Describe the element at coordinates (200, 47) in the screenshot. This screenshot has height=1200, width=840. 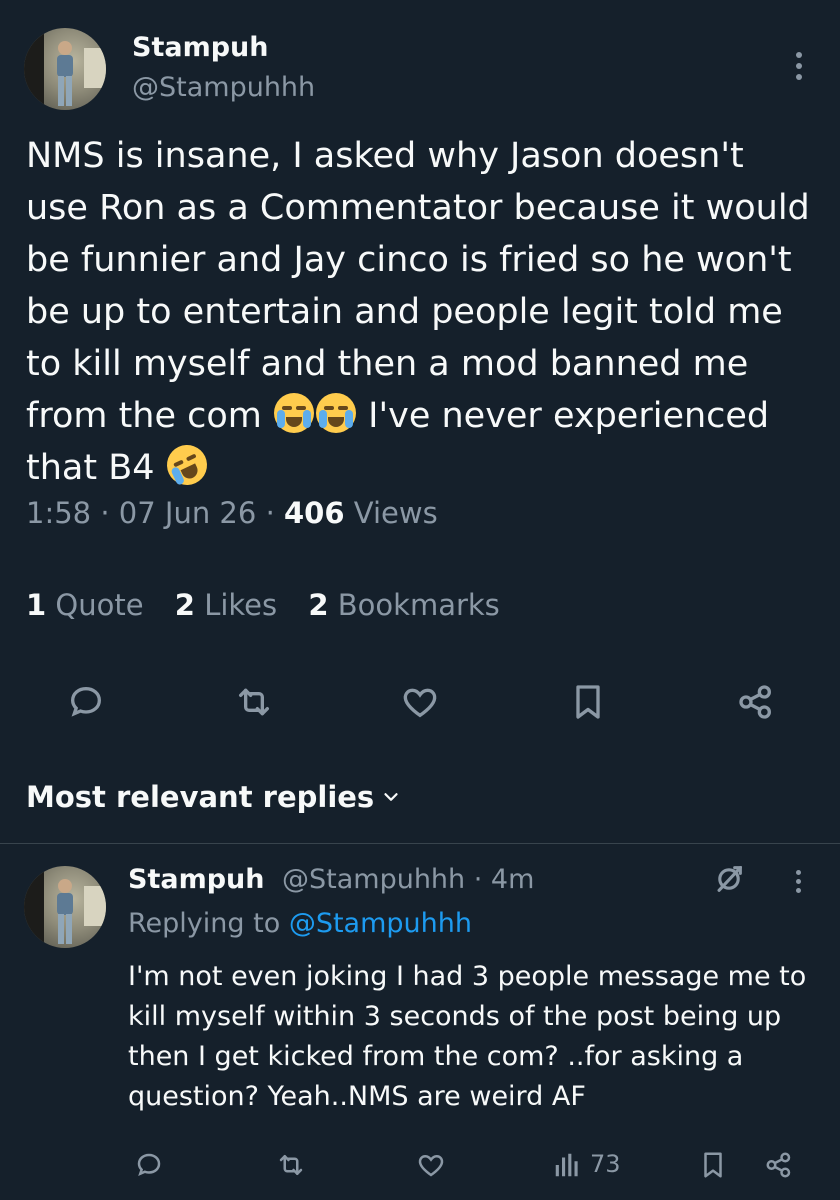
I see `author-name: Stampuh` at that location.